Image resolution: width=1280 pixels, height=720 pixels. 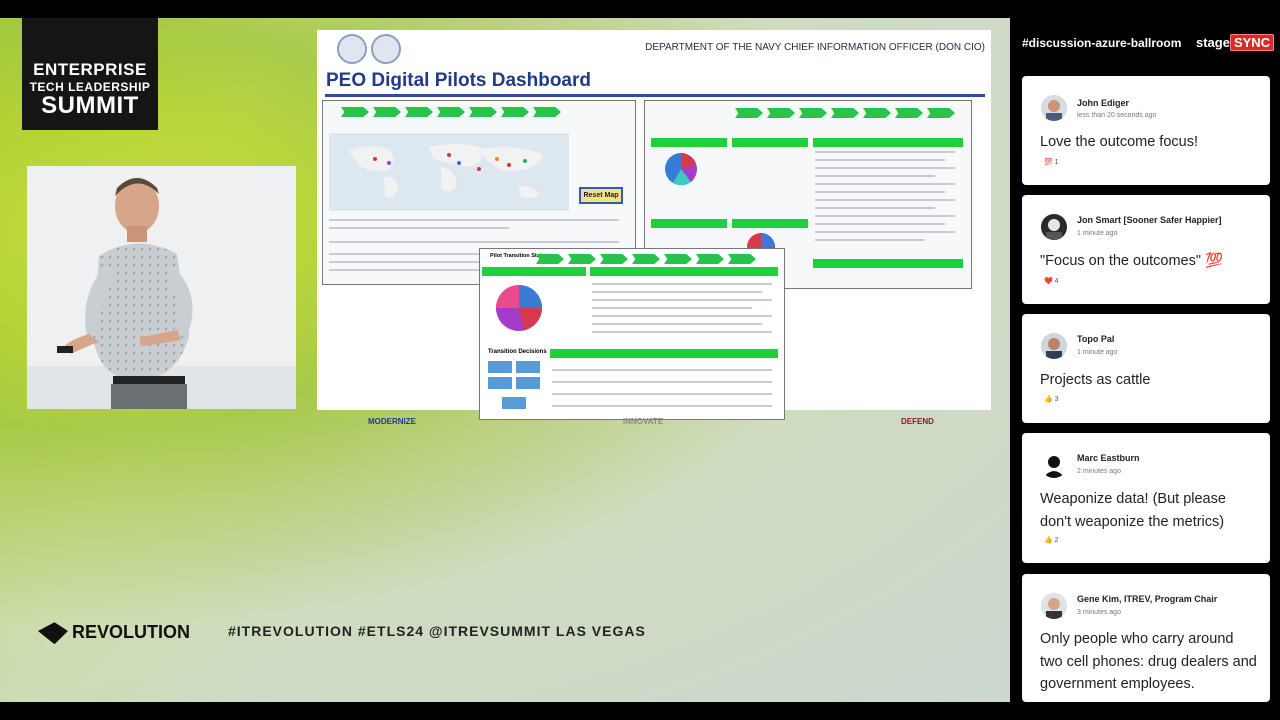 I want to click on author-name: Marc Eastburn, so click(x=1108, y=458).